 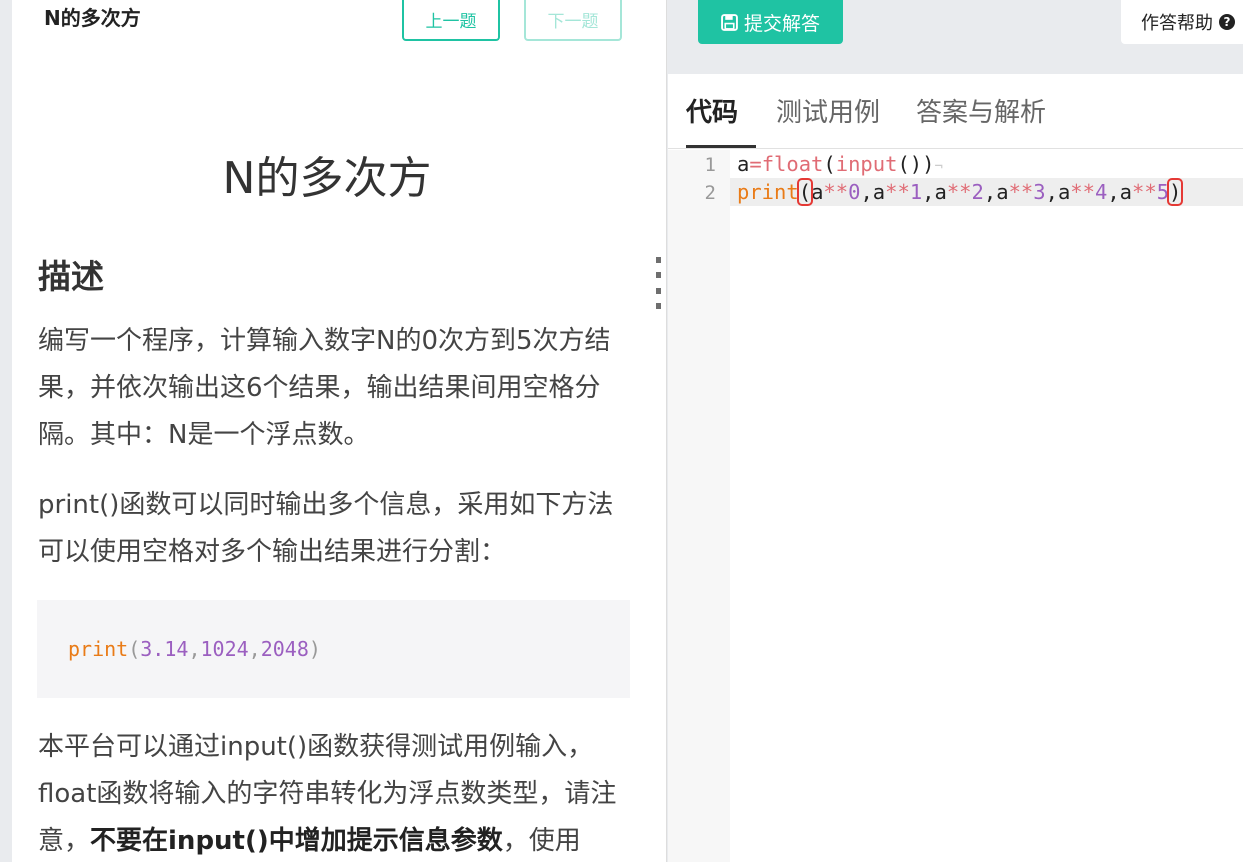 What do you see at coordinates (805, 192) in the screenshot?
I see `matched-bracket: (` at bounding box center [805, 192].